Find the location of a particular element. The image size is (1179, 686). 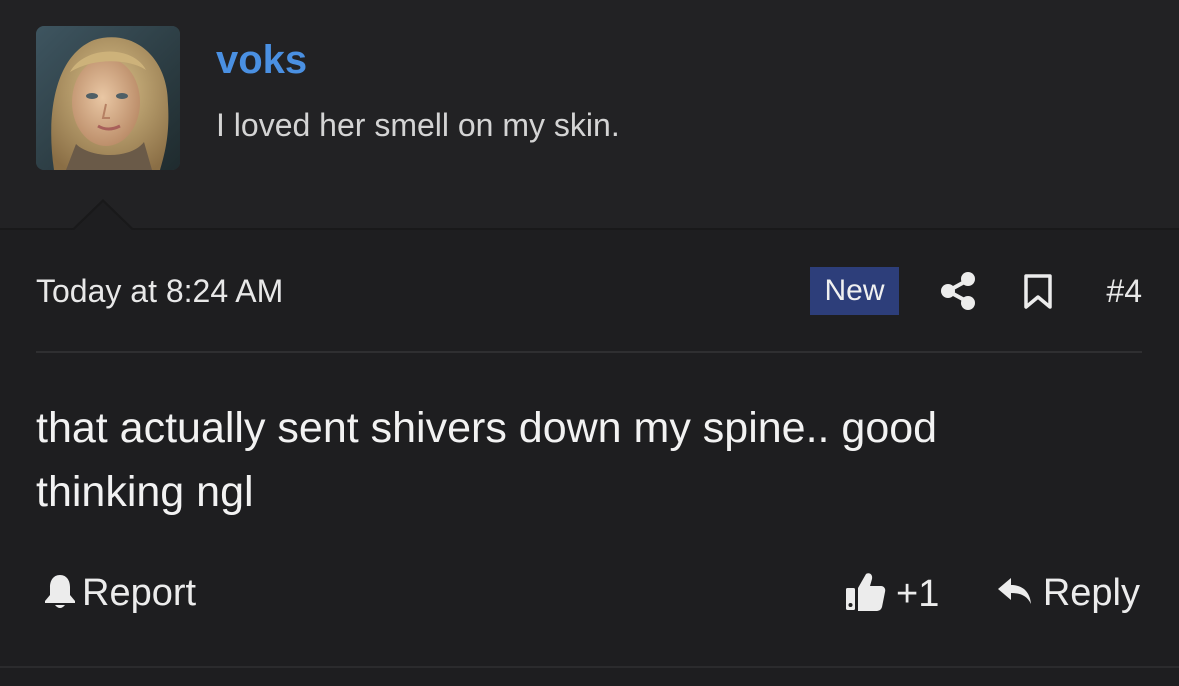

reply-label: Reply is located at coordinates (1091, 593).